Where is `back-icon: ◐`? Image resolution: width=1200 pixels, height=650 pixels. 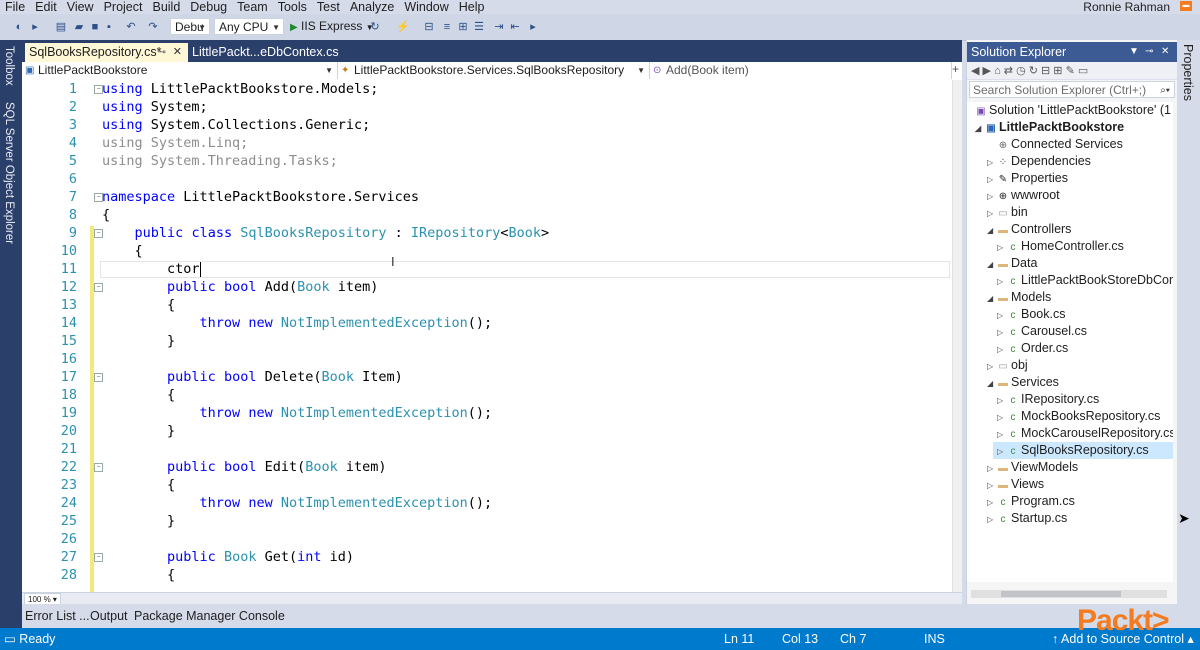
back-icon: ◐ is located at coordinates (19, 27).